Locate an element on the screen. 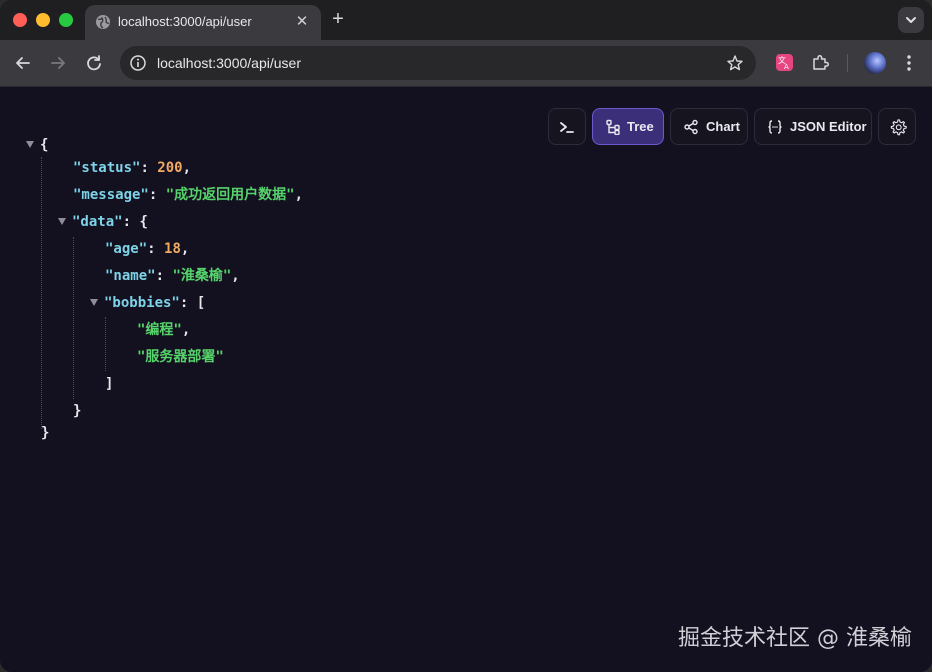 The image size is (932, 672). bracket: ] is located at coordinates (109, 384).